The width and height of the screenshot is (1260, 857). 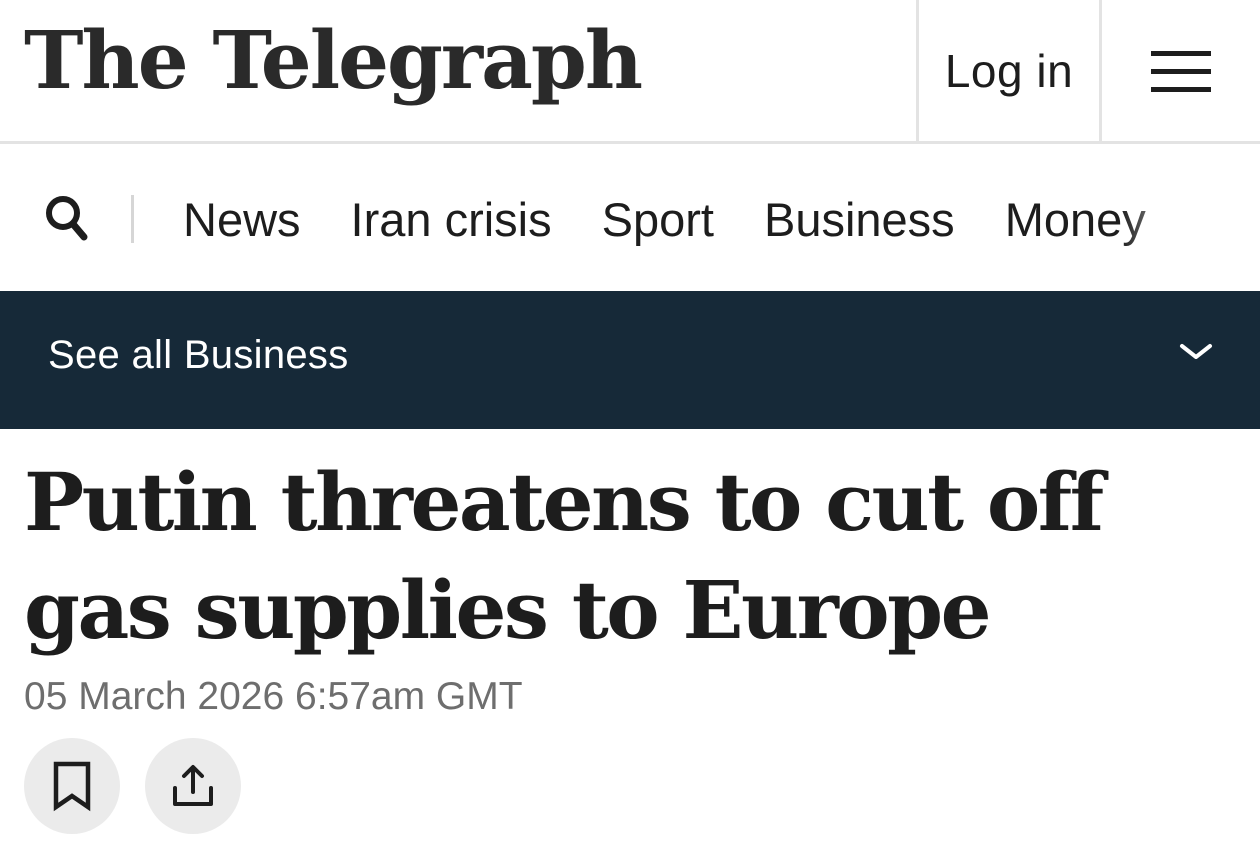 I want to click on search-button, so click(x=67, y=218).